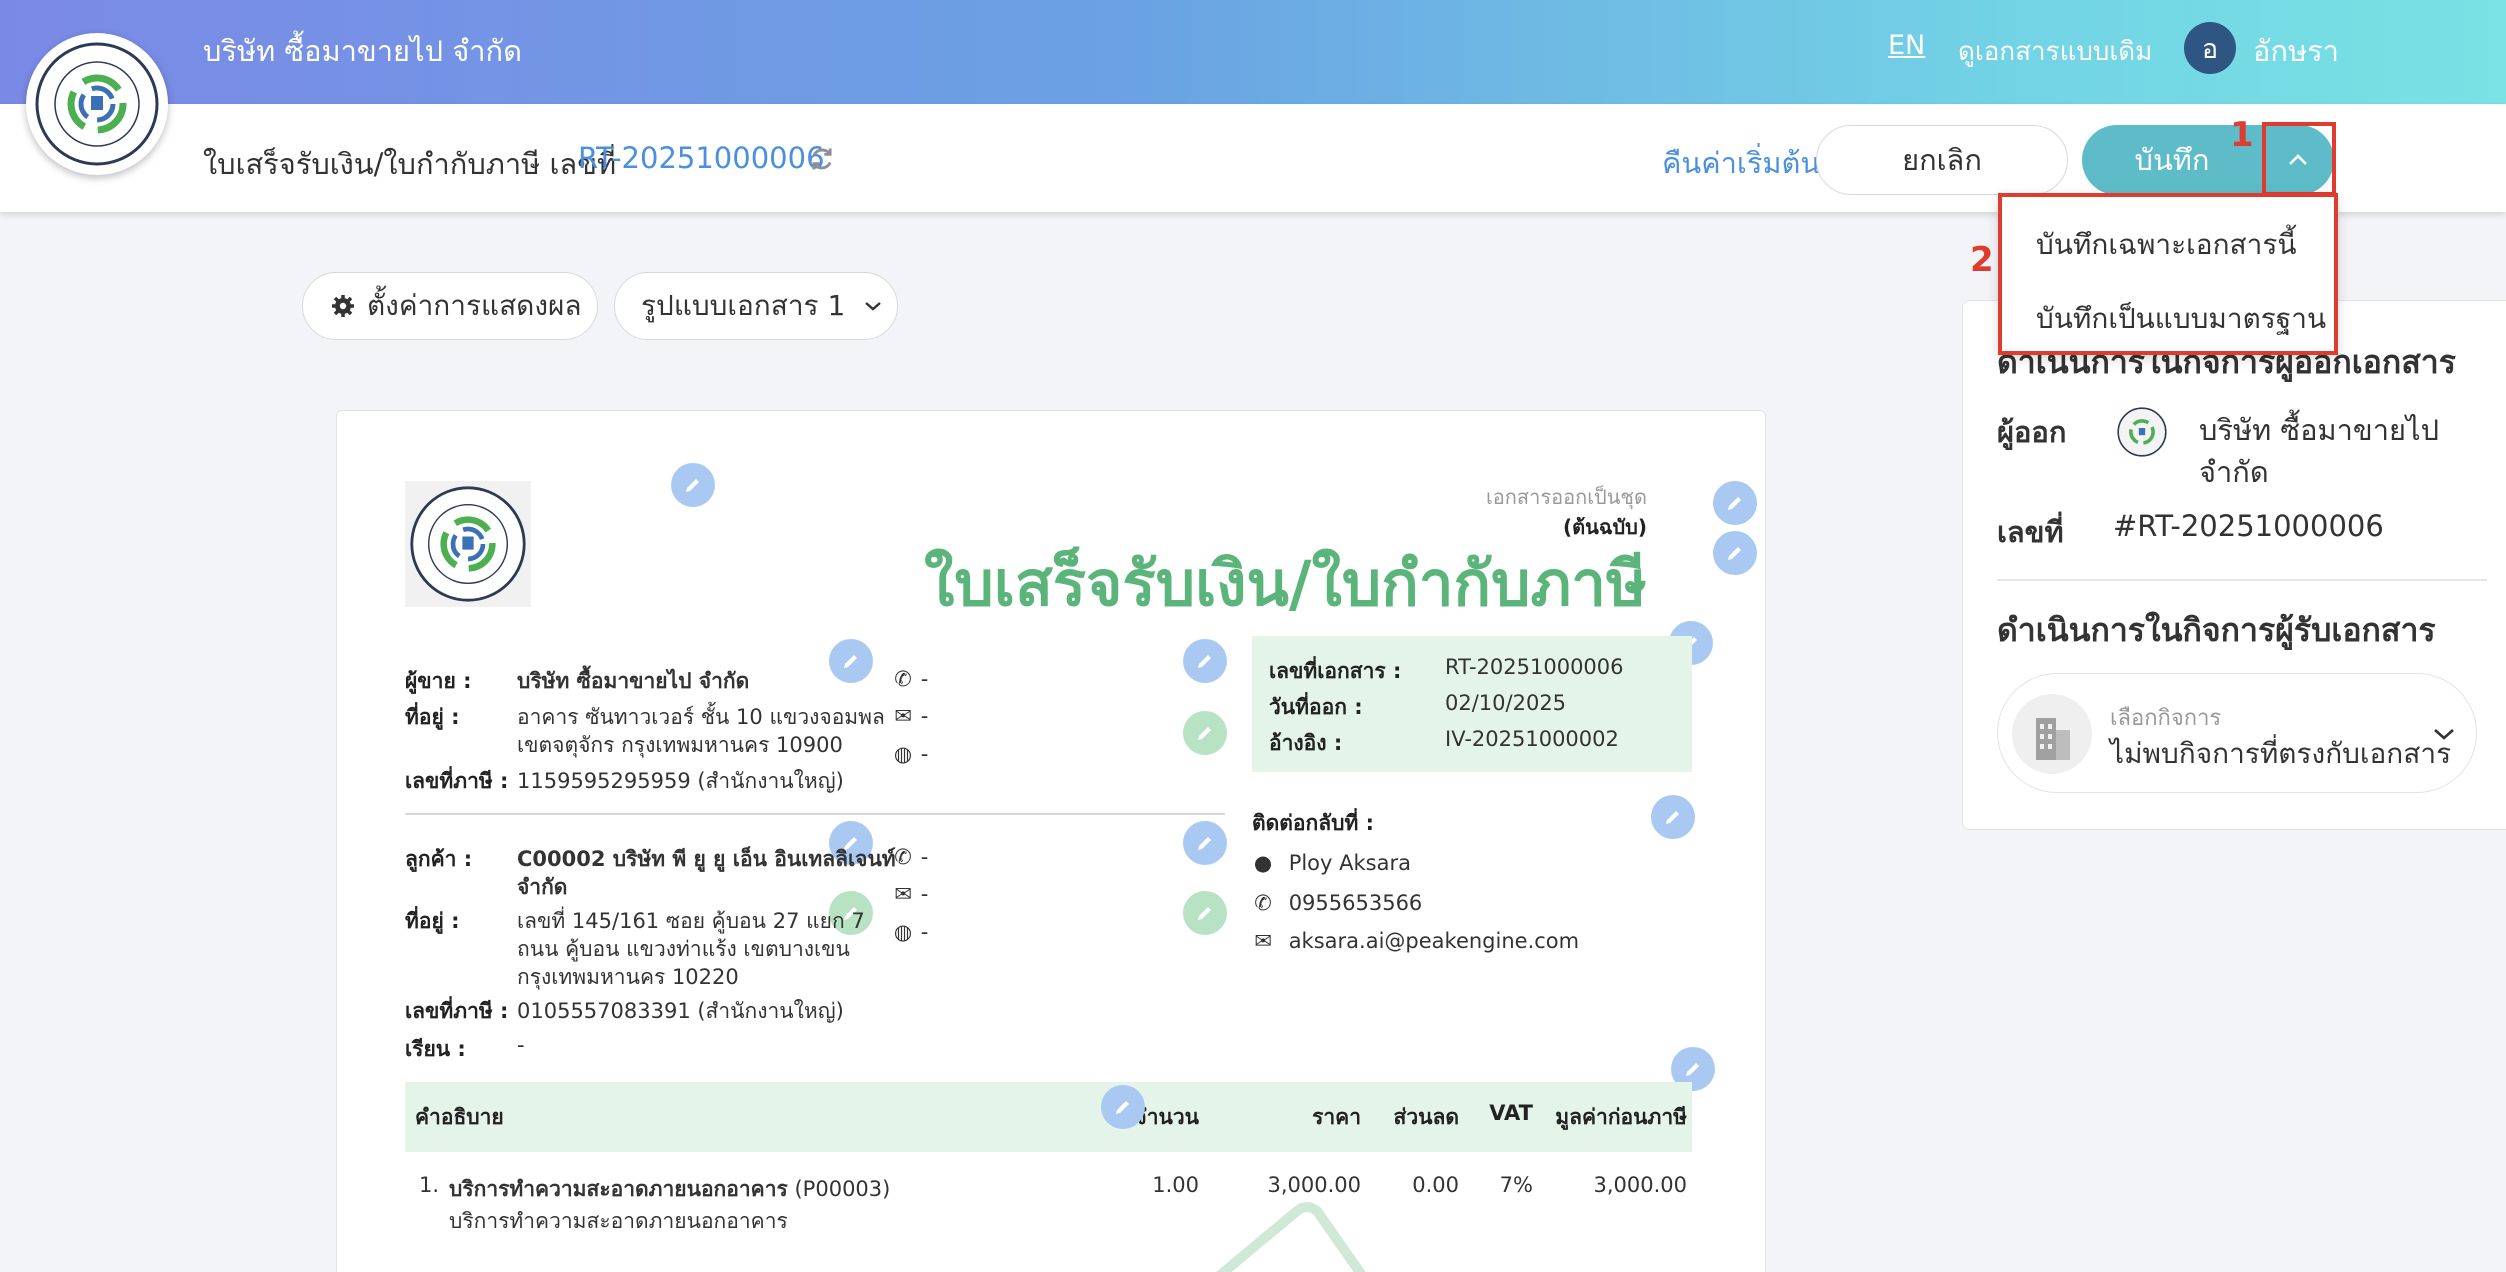  Describe the element at coordinates (743, 305) in the screenshot. I see `template-select-value: รูปแบบเอกสาร 1` at that location.